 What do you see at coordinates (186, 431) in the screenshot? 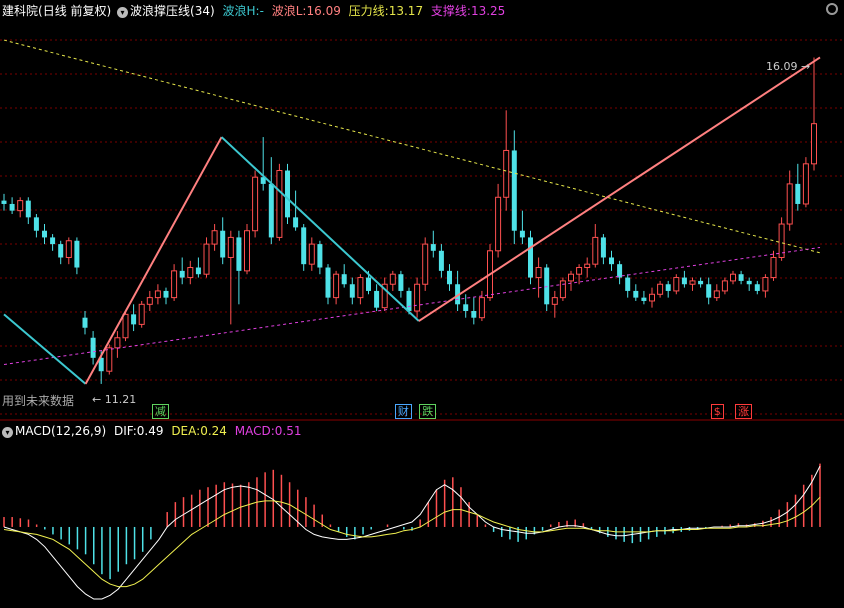
I see `dea-label: DEA:` at bounding box center [186, 431].